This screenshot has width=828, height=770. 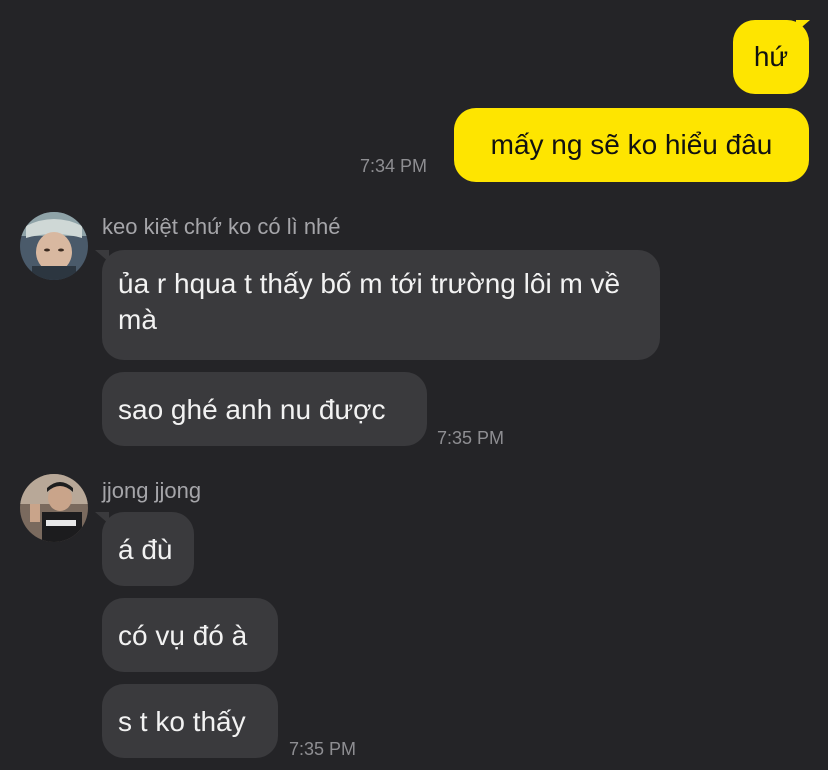 I want to click on sender-name: keo kiệt chứ ko có lì nhé, so click(x=221, y=226).